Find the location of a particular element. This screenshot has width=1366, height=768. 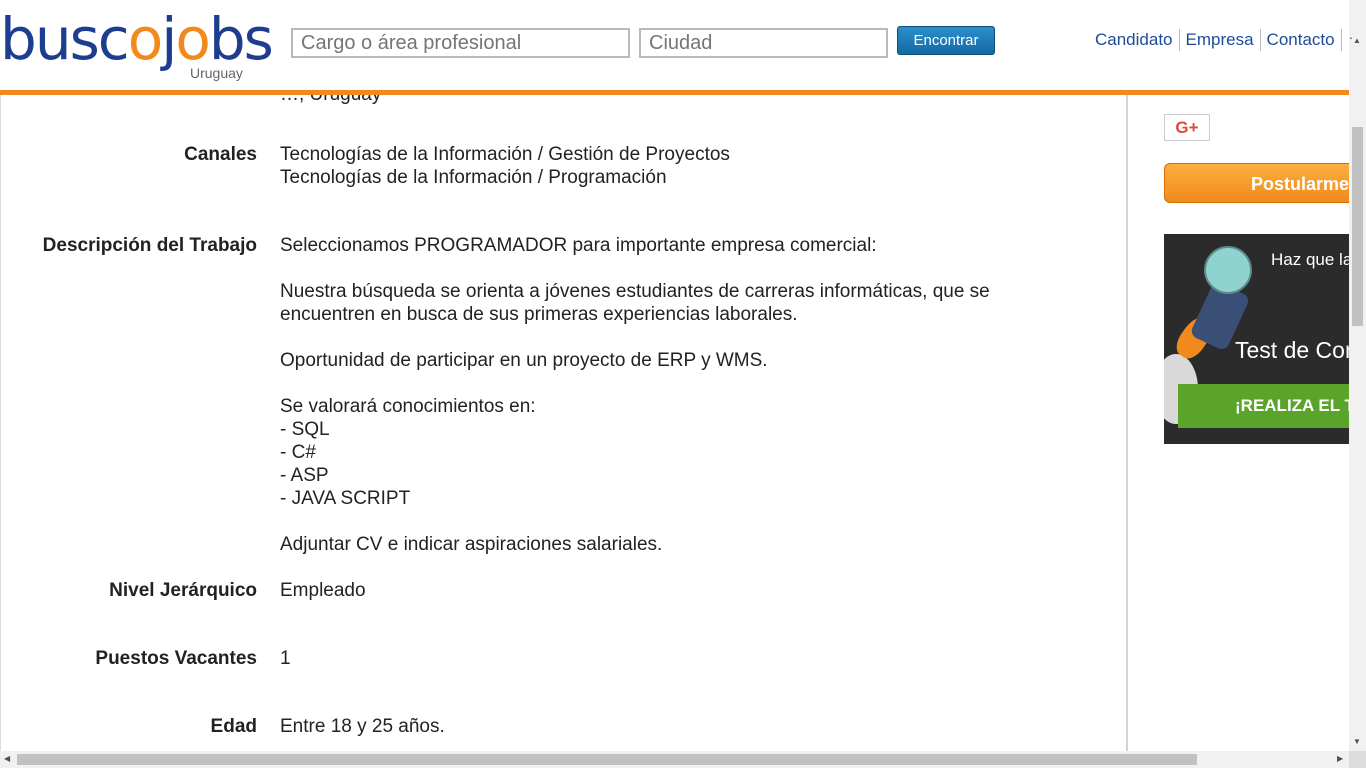

nivel-value: Empleado is located at coordinates (323, 590).